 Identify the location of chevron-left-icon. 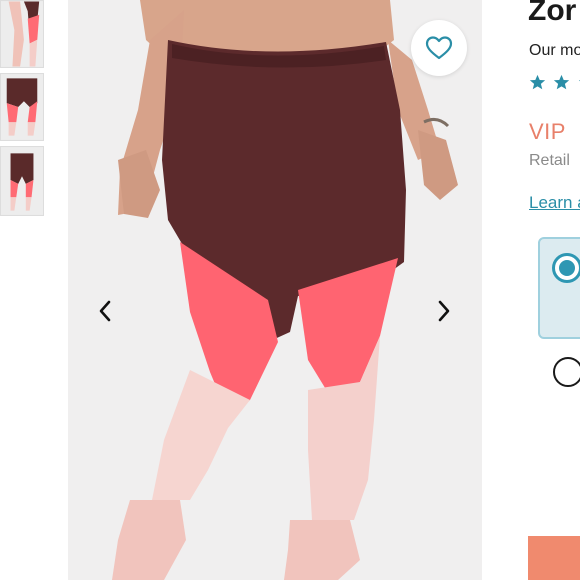
(105, 311).